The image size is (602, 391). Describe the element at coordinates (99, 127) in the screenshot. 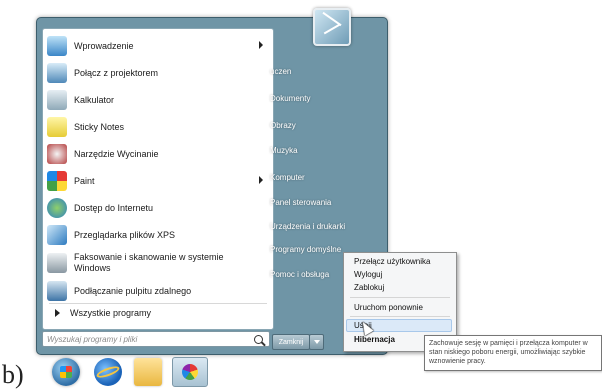

I see `program-label: Sticky Notes` at that location.